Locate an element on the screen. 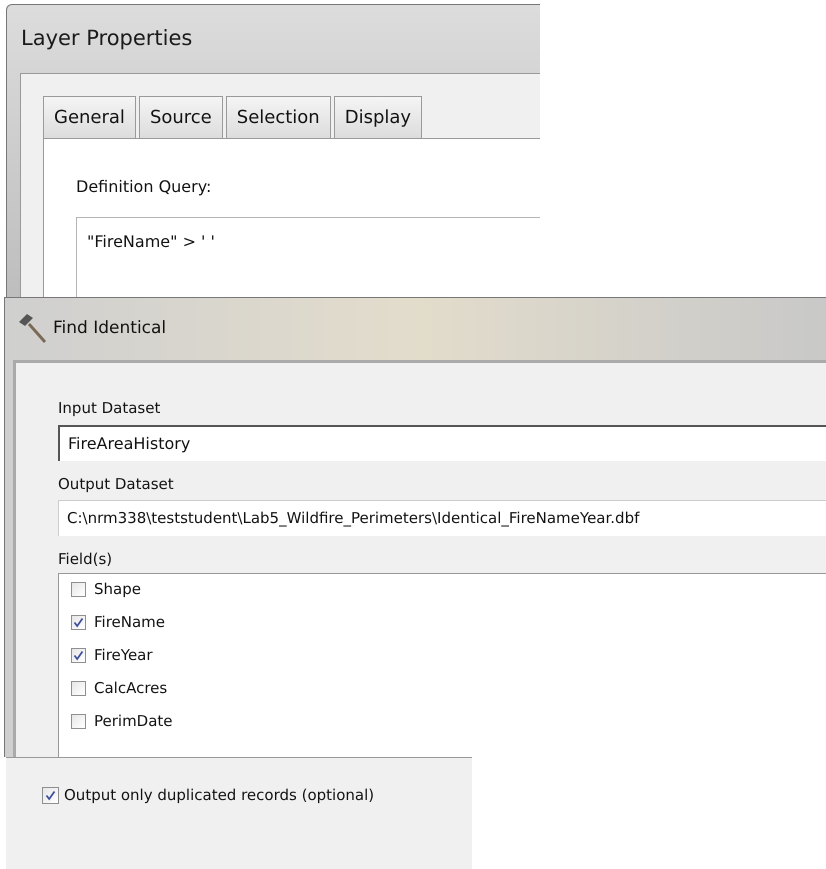  query-text: "FireName" > ' ' is located at coordinates (151, 241).